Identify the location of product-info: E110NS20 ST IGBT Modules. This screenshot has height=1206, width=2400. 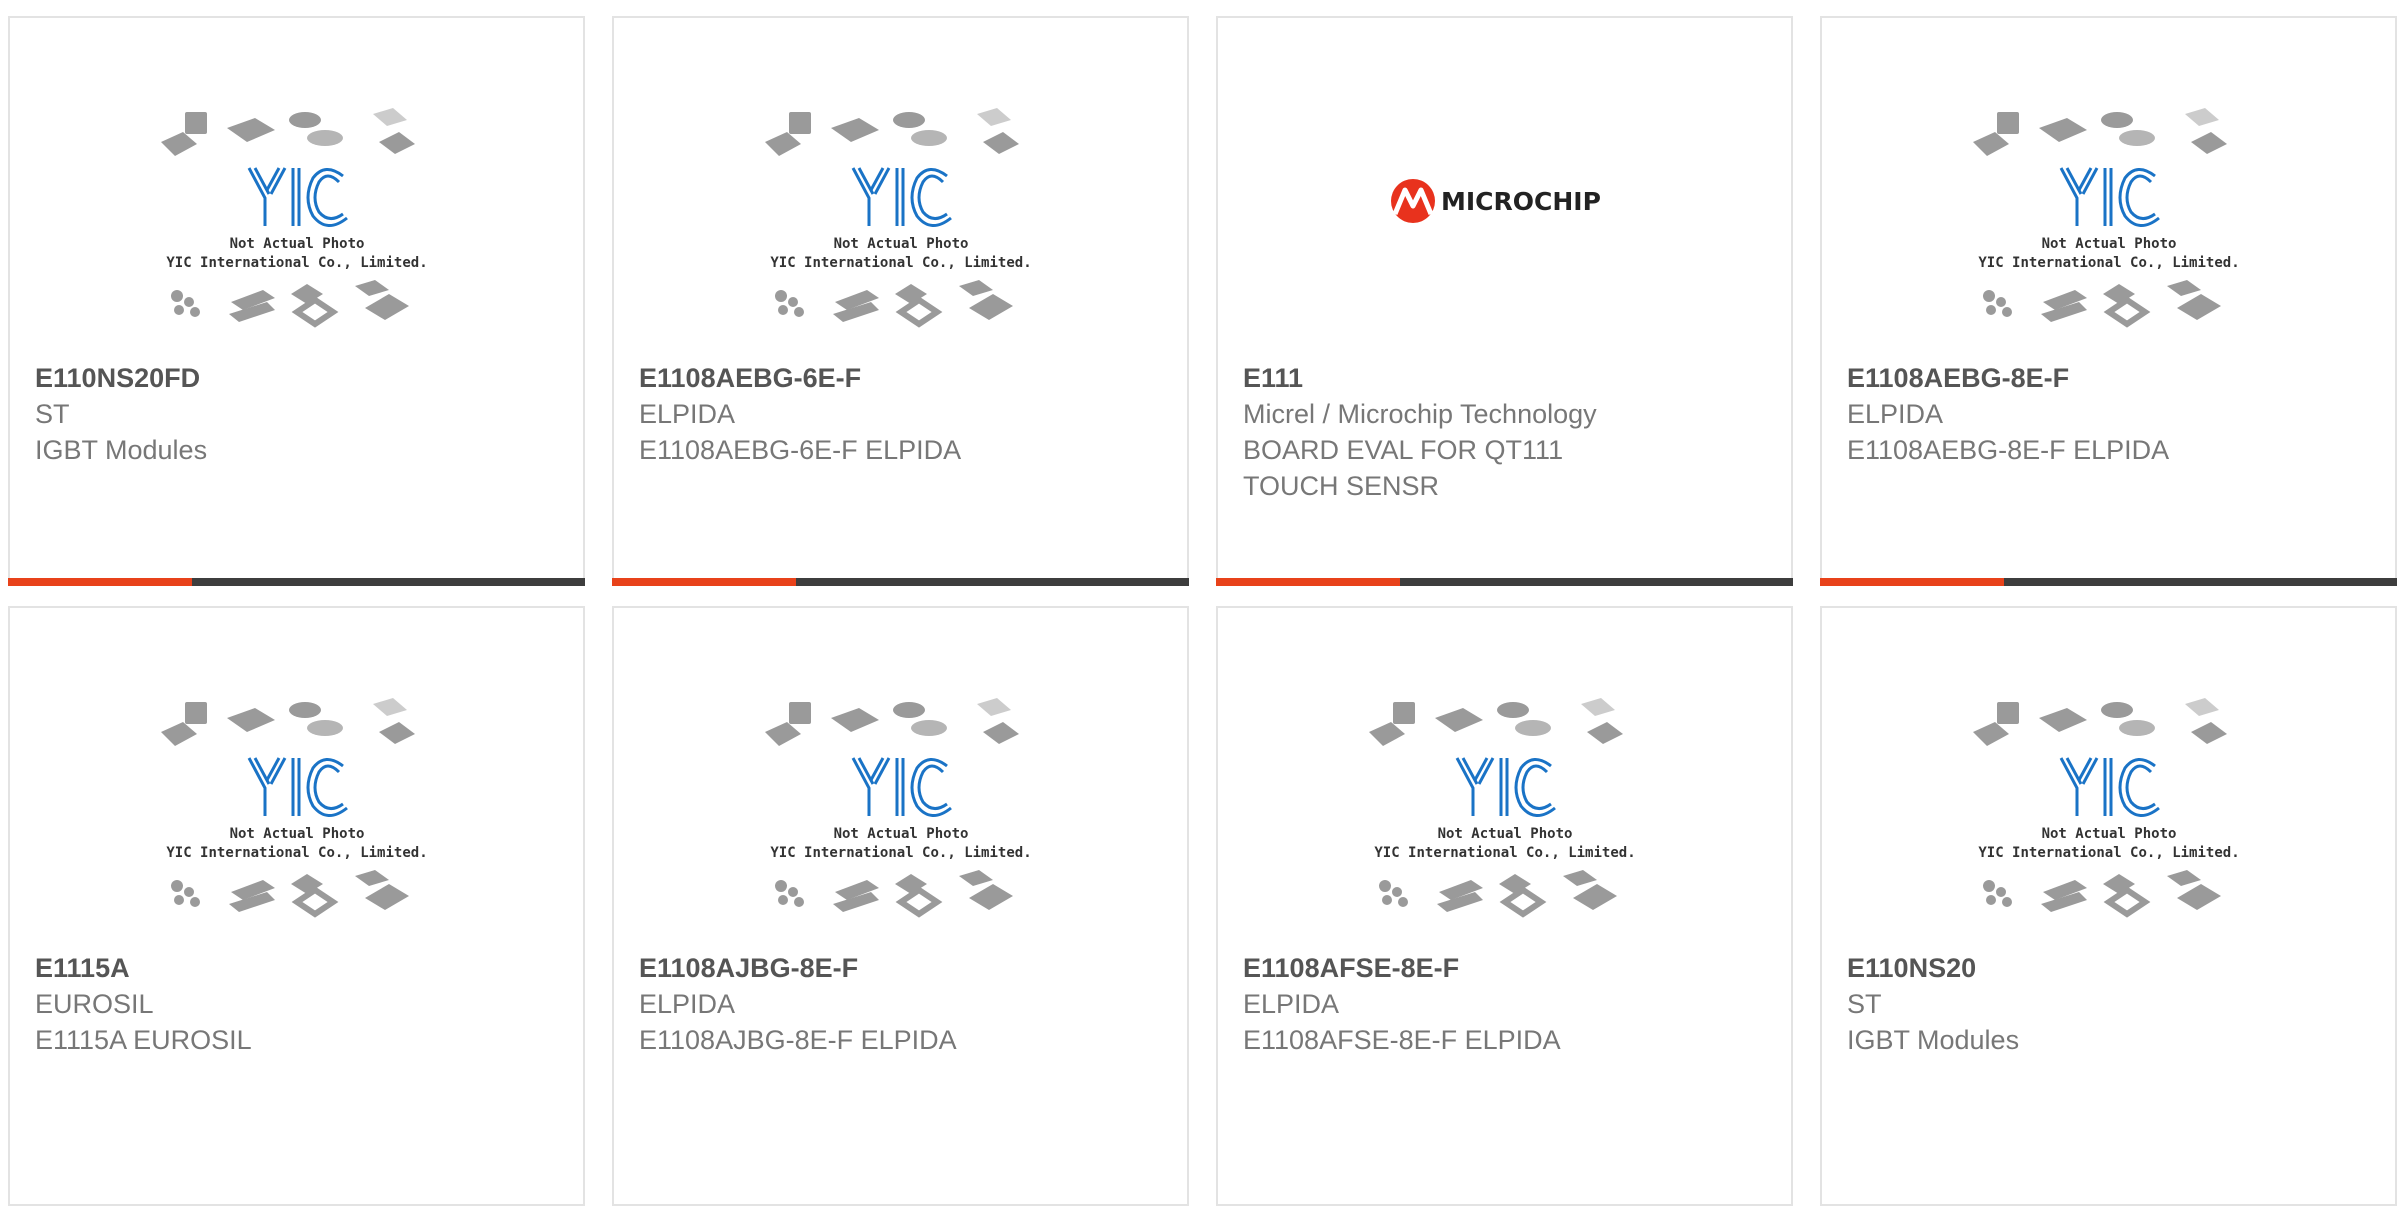
(2111, 1004).